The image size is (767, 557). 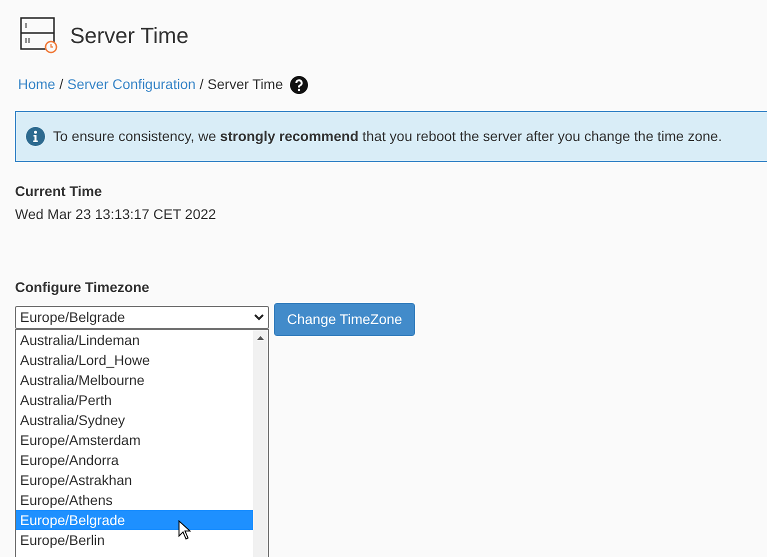 I want to click on dropdown-option: Australia/Lord_Howe, so click(x=134, y=360).